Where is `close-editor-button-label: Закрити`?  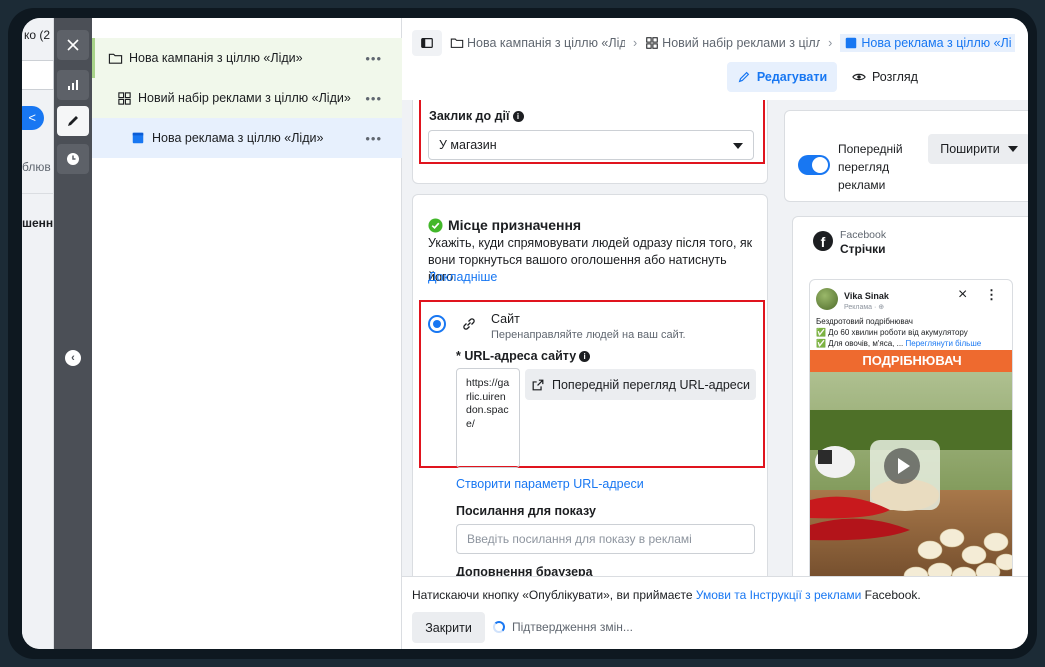
close-editor-button-label: Закрити is located at coordinates (448, 627).